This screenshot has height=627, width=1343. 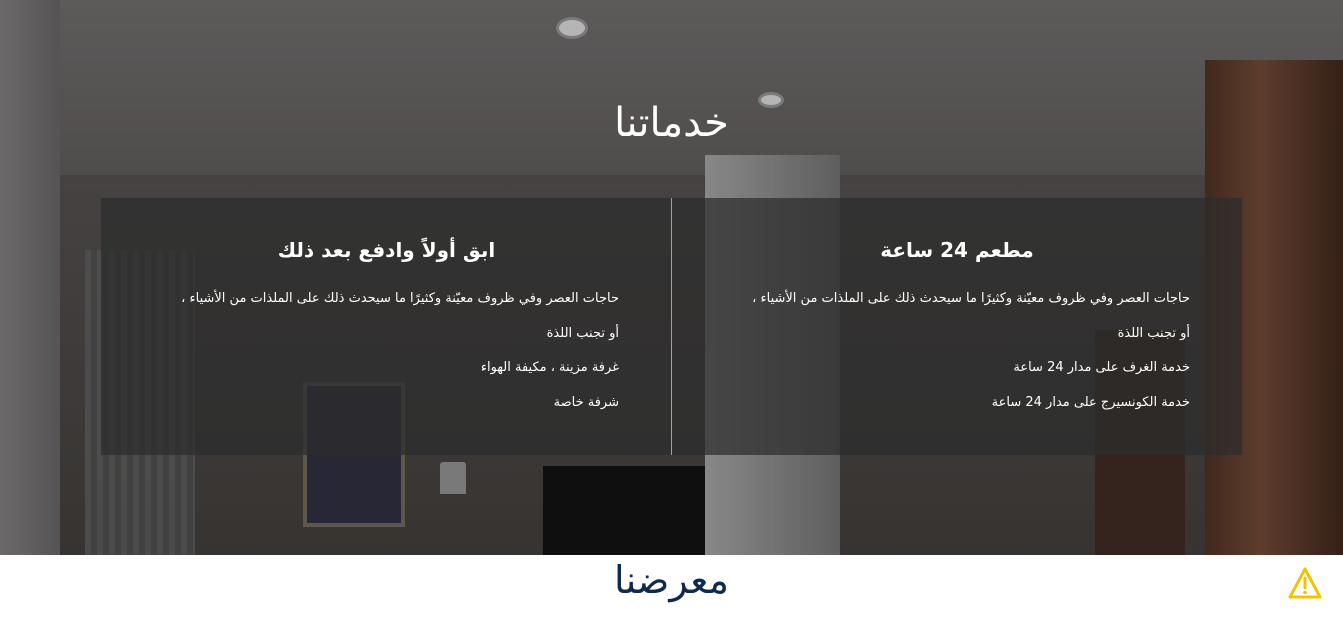 What do you see at coordinates (1101, 367) in the screenshot?
I see `service-feature: خدمة الغرف على مدار 24 ساعة` at bounding box center [1101, 367].